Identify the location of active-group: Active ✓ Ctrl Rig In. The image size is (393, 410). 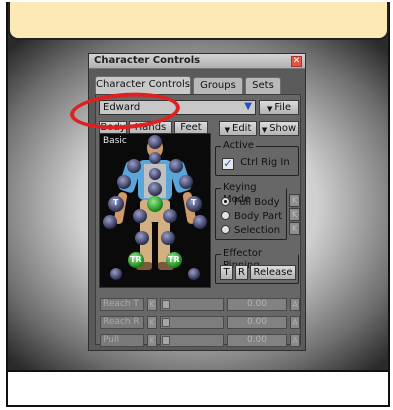
(257, 158).